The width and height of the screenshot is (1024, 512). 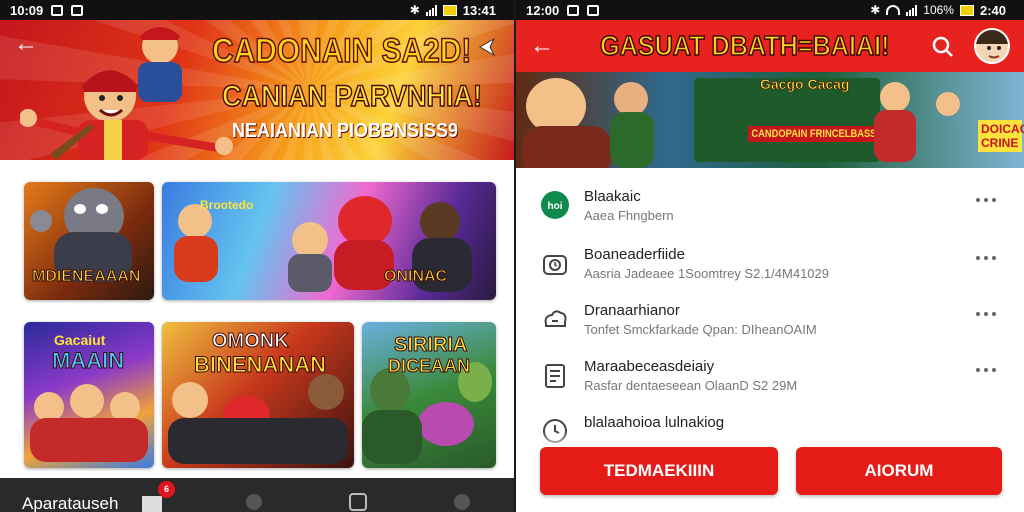 What do you see at coordinates (255, 502) in the screenshot?
I see `search-nav-icon` at bounding box center [255, 502].